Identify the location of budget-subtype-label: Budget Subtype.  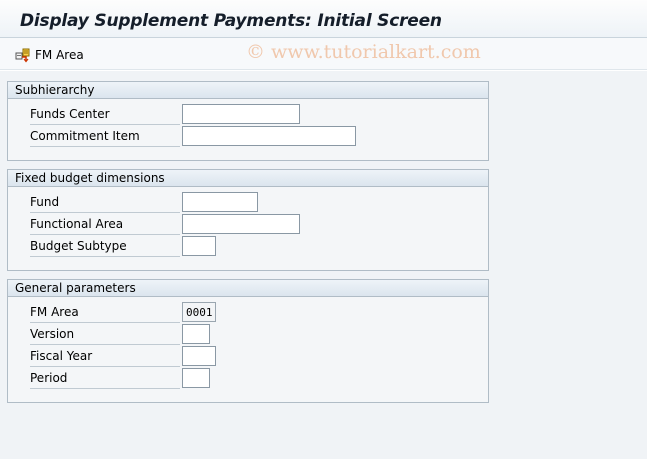
(105, 248).